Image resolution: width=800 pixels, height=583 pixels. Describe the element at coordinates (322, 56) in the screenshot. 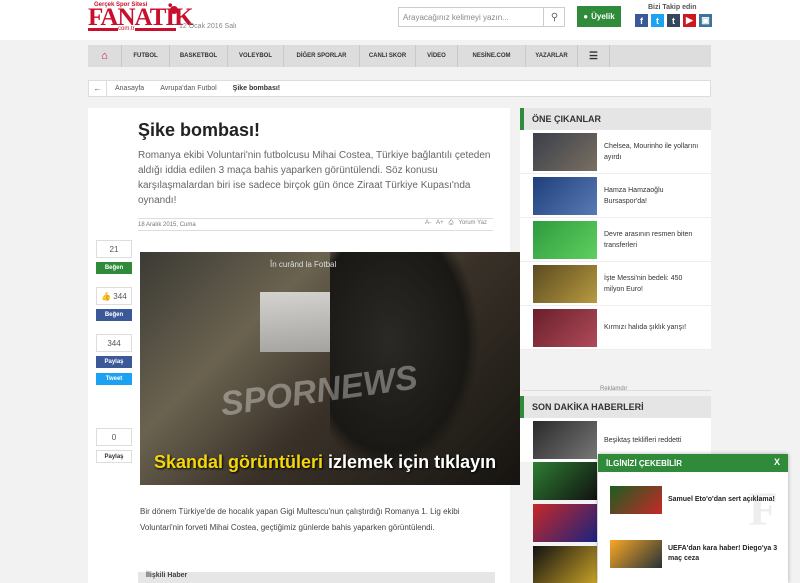

I see `nav-item-diger-sporlar: DİĞER SPORLAR` at that location.